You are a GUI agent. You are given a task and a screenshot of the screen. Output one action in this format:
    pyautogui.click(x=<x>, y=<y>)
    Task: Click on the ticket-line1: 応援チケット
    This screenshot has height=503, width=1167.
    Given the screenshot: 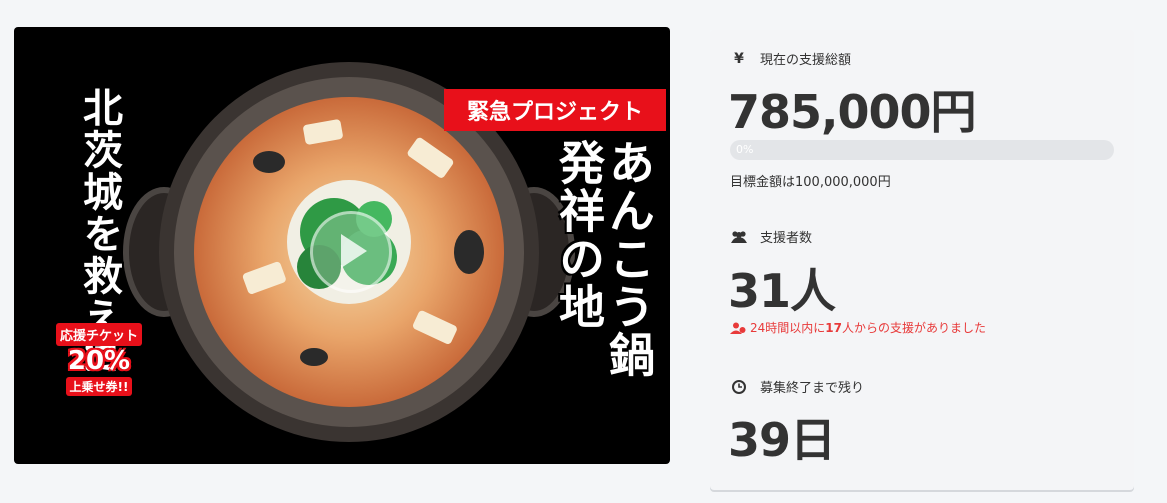 What is the action you would take?
    pyautogui.click(x=98, y=334)
    